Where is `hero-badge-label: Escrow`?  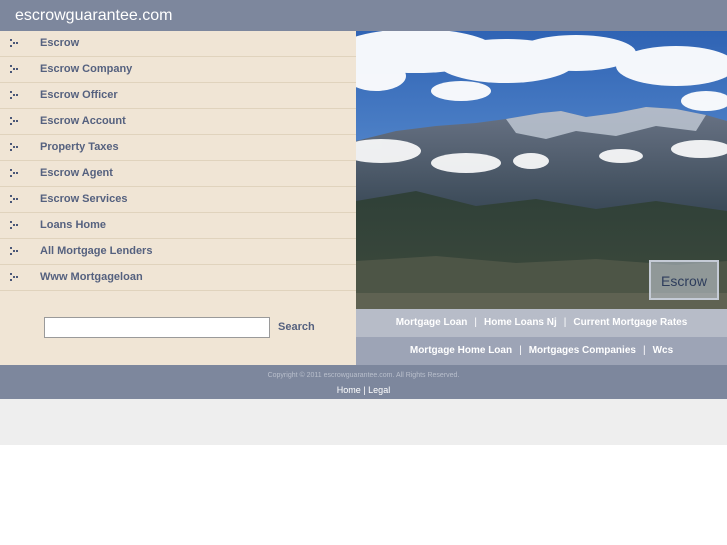
hero-badge-label: Escrow is located at coordinates (684, 281).